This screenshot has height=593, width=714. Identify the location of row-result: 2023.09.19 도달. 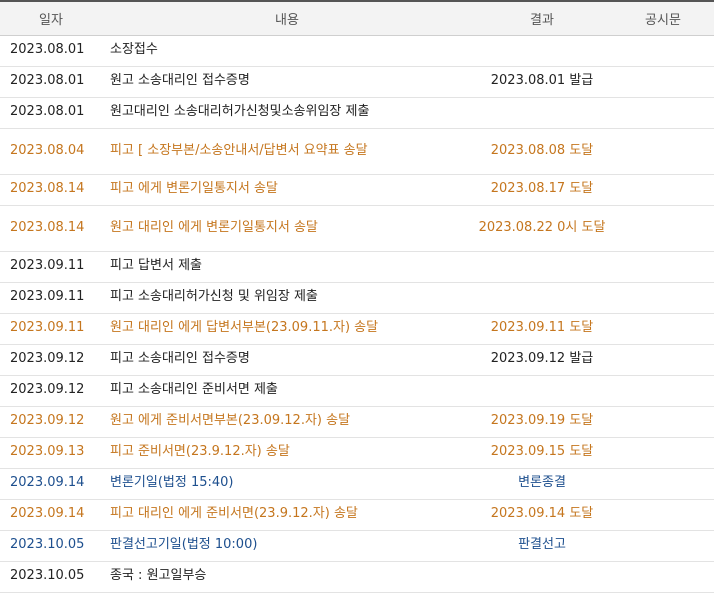
(542, 422).